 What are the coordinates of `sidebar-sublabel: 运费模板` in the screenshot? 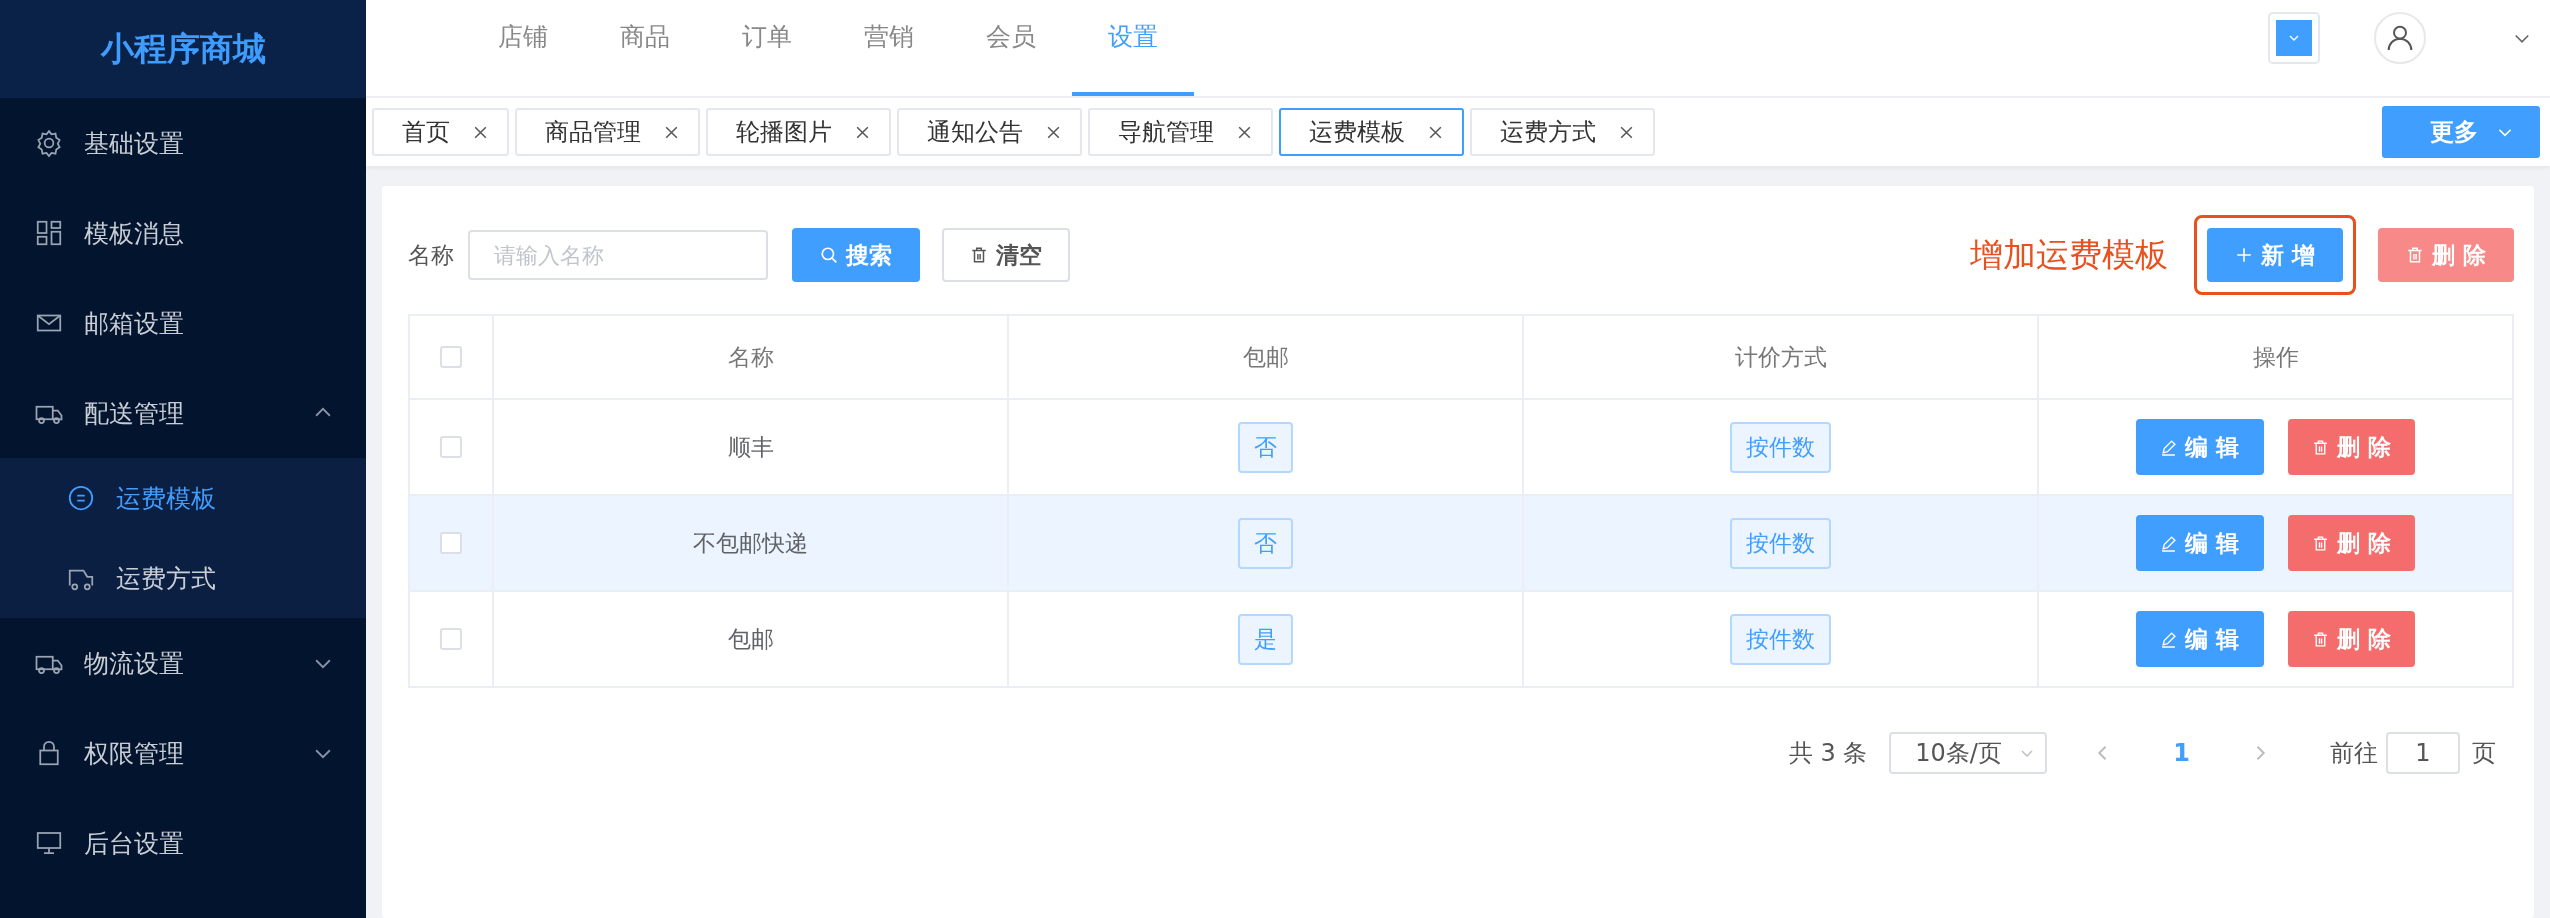 It's located at (166, 498).